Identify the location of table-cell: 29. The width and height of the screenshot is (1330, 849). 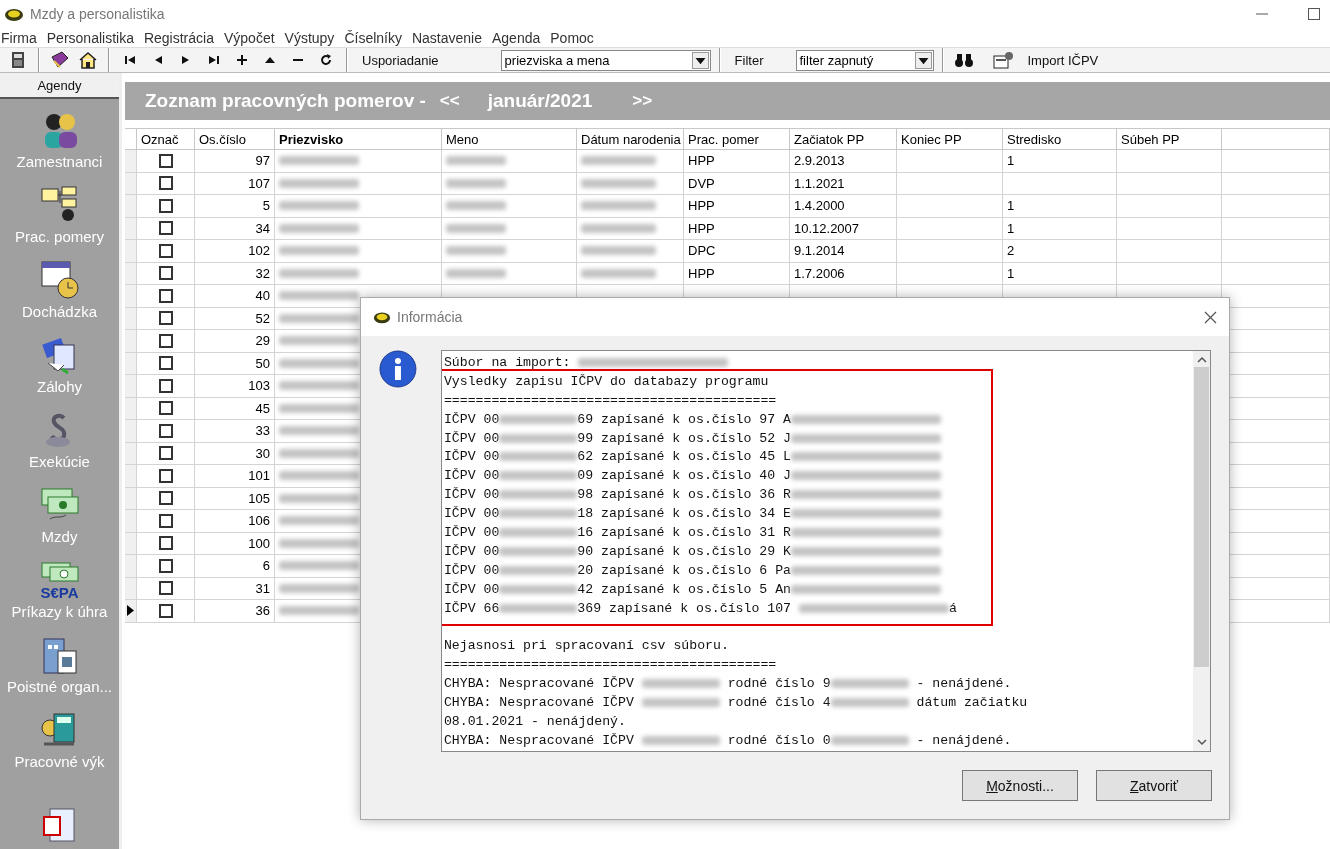
(235, 341).